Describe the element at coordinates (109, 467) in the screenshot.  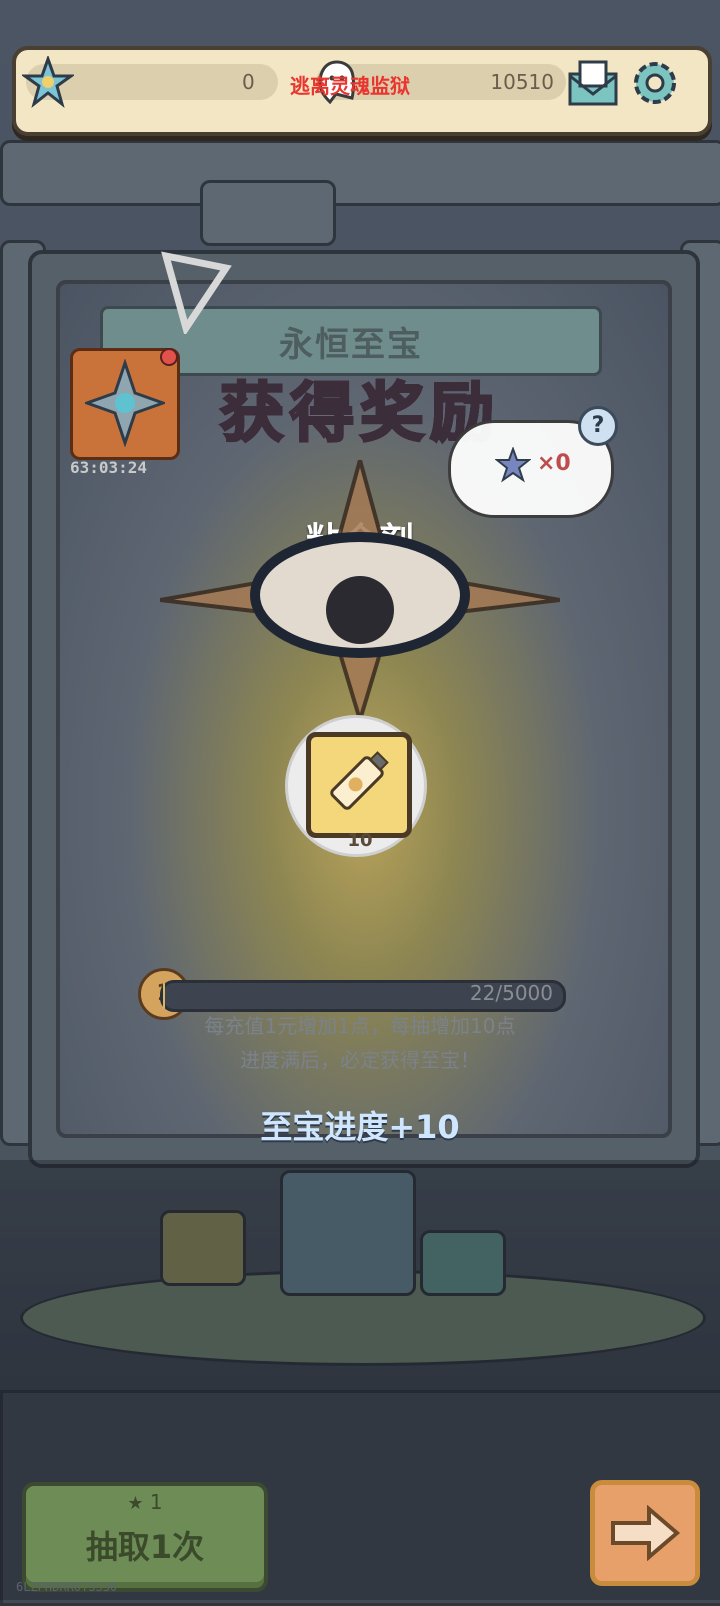
I see `event-timer: 63:03:24` at that location.